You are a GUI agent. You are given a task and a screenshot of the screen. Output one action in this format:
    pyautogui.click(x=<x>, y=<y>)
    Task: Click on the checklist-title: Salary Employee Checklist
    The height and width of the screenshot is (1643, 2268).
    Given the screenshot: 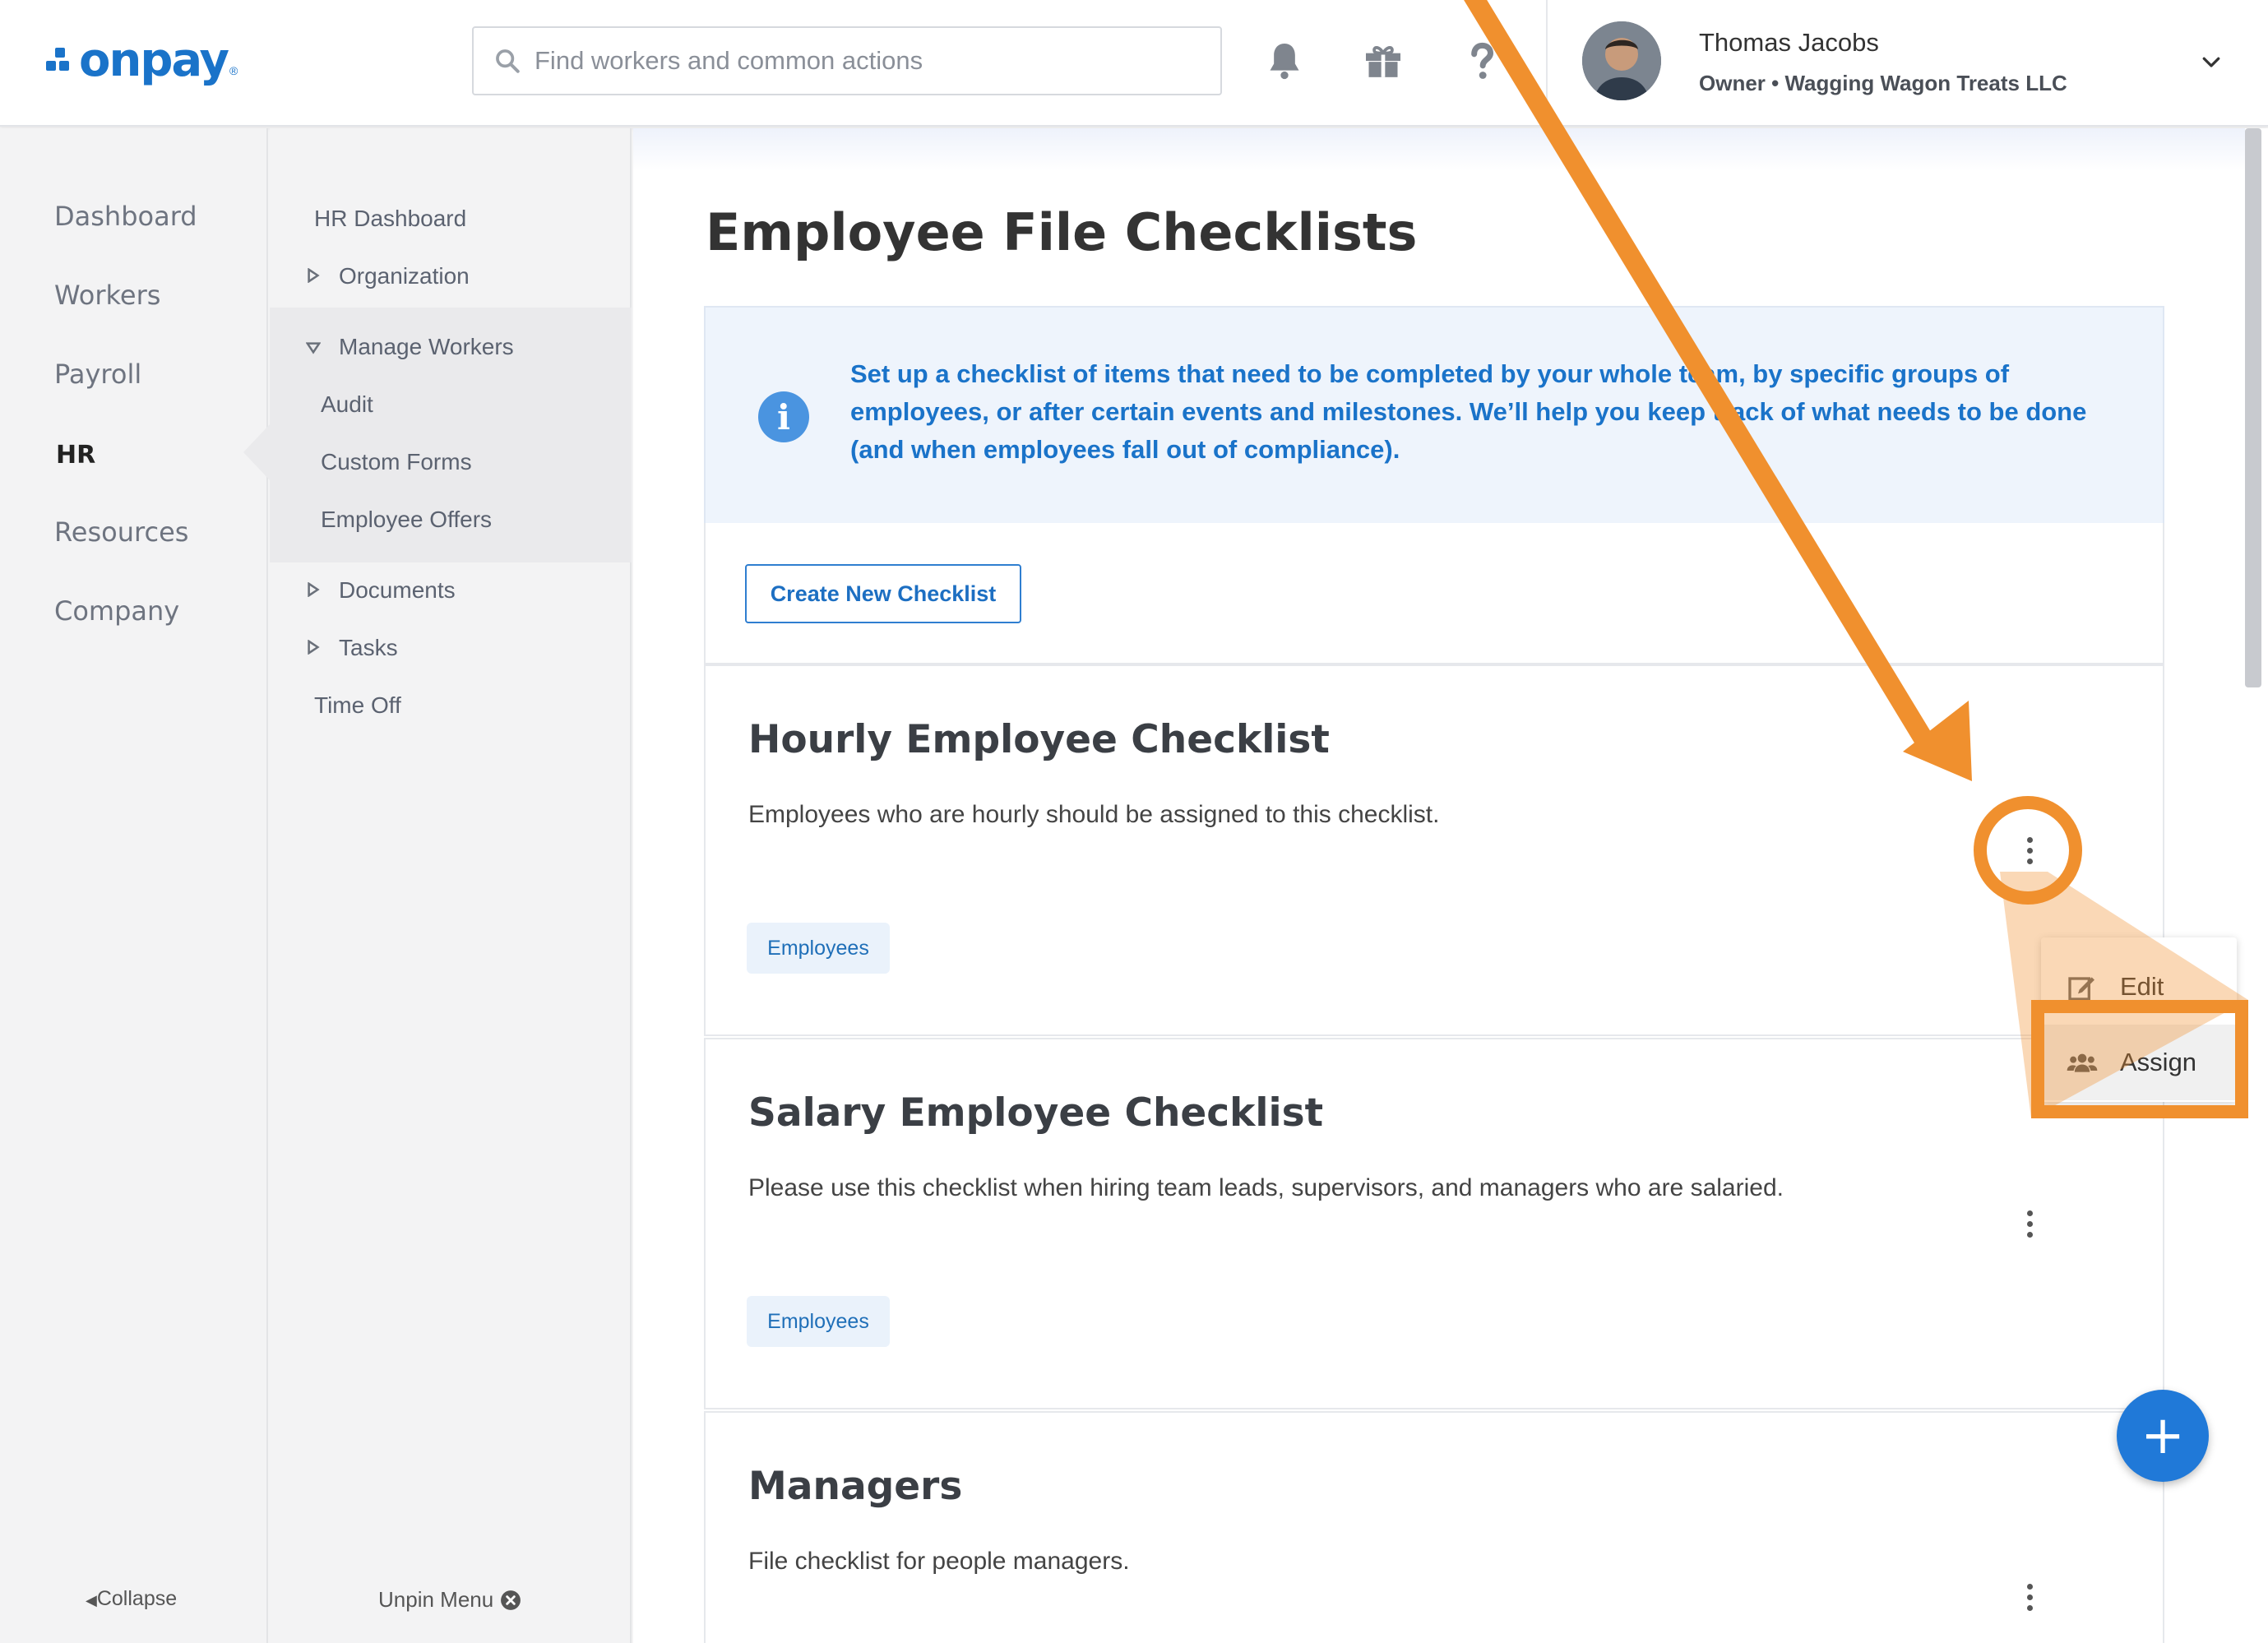 What is the action you would take?
    pyautogui.click(x=1036, y=1113)
    